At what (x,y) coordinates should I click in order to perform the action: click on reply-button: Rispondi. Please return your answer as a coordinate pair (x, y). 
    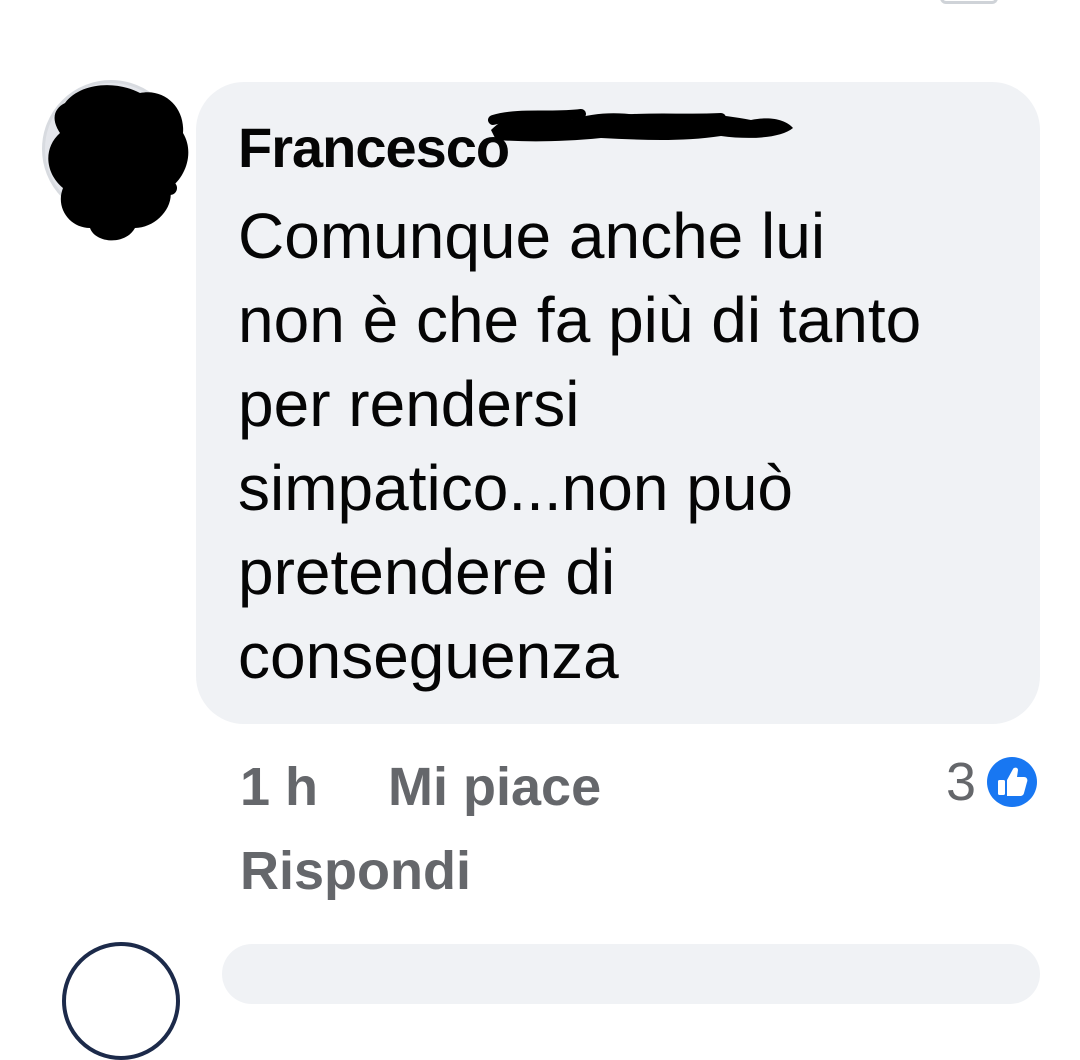
    Looking at the image, I should click on (355, 871).